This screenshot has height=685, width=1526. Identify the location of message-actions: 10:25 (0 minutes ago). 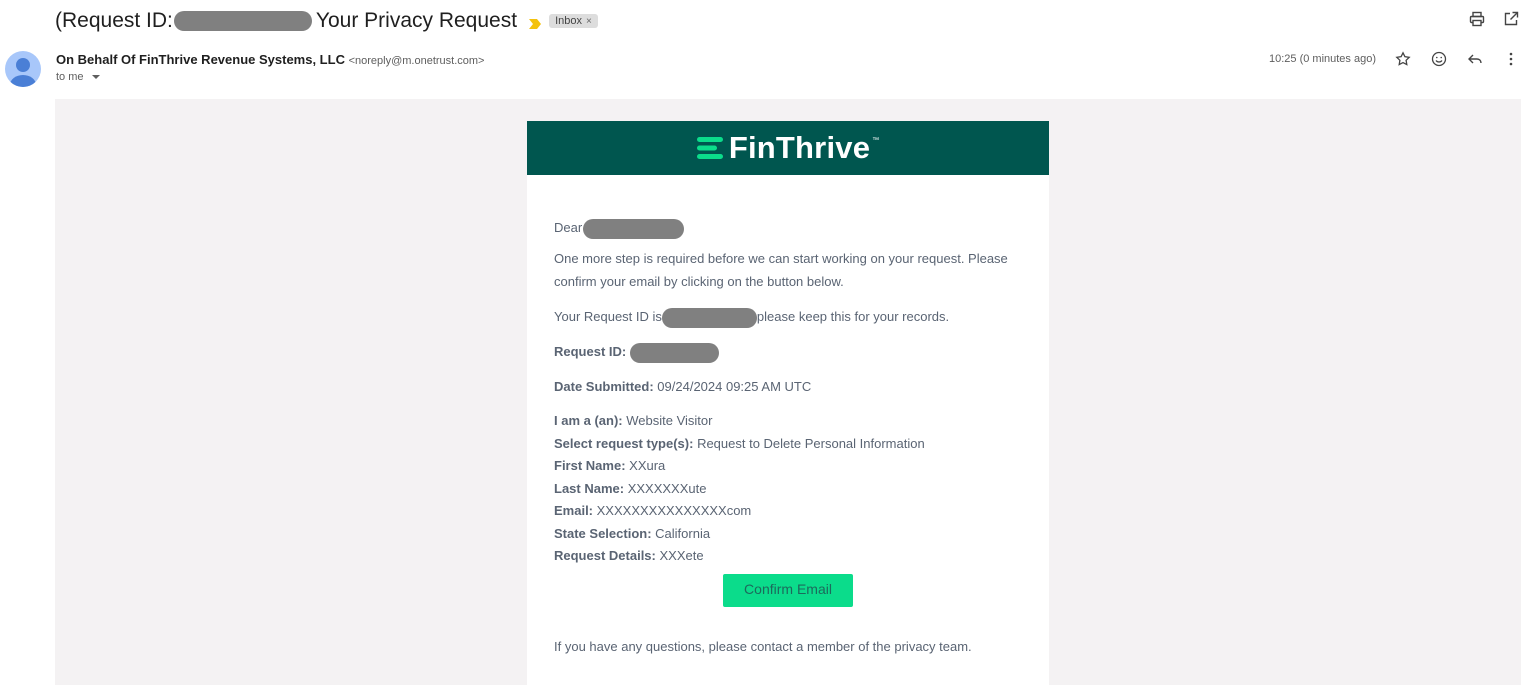
(1394, 59).